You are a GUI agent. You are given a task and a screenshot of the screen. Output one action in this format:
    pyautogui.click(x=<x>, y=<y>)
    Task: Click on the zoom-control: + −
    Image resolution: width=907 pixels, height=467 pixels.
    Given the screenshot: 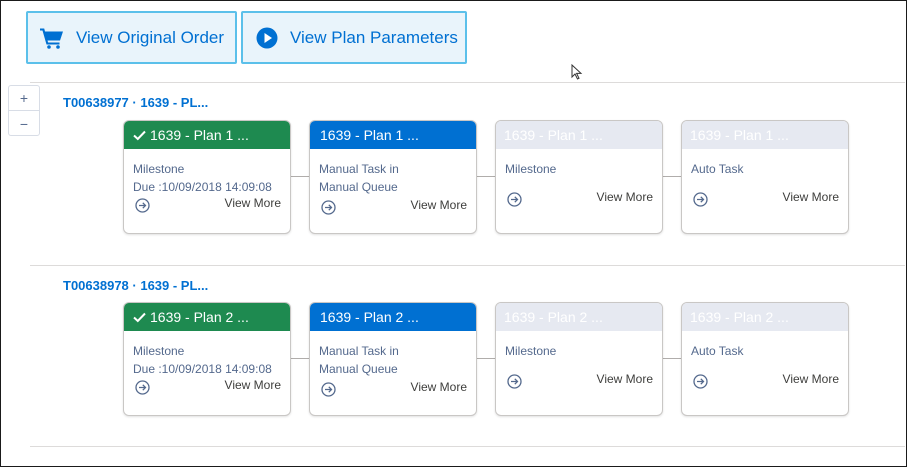 What is the action you would take?
    pyautogui.click(x=24, y=110)
    